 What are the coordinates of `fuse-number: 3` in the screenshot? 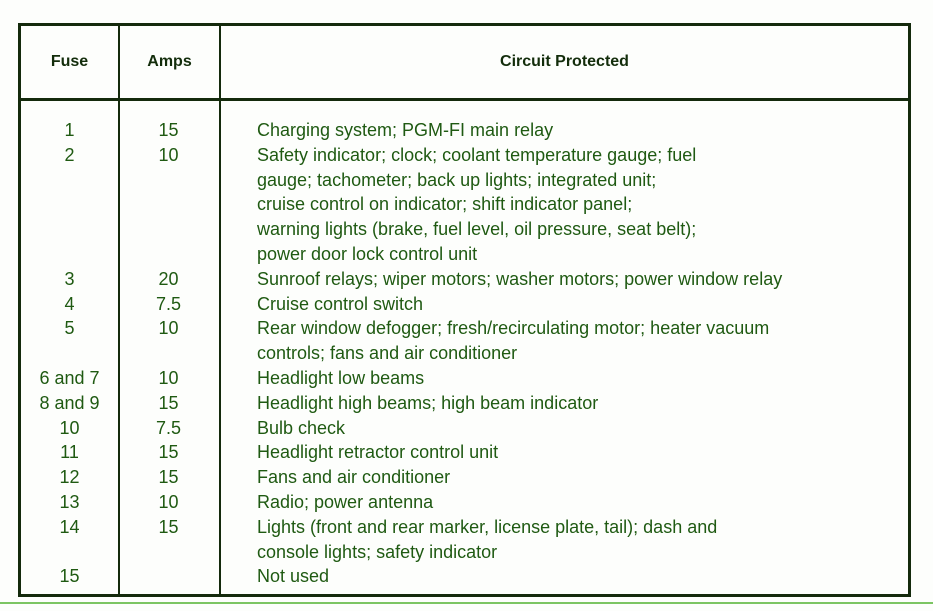 It's located at (69, 278).